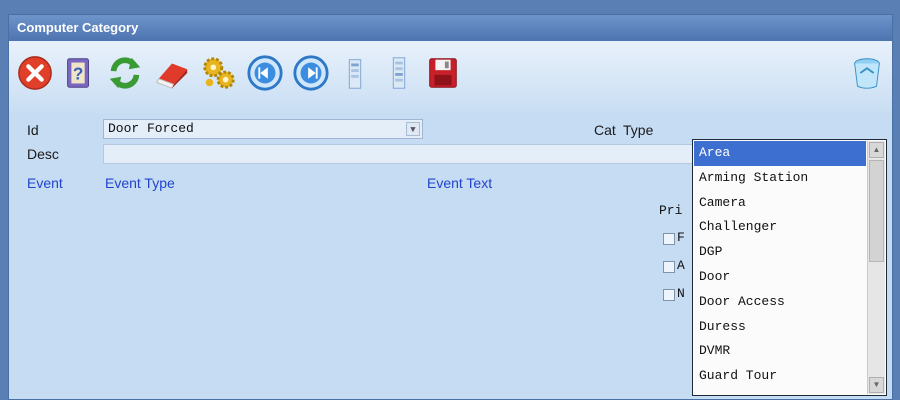  I want to click on recycle-bin-button, so click(867, 73).